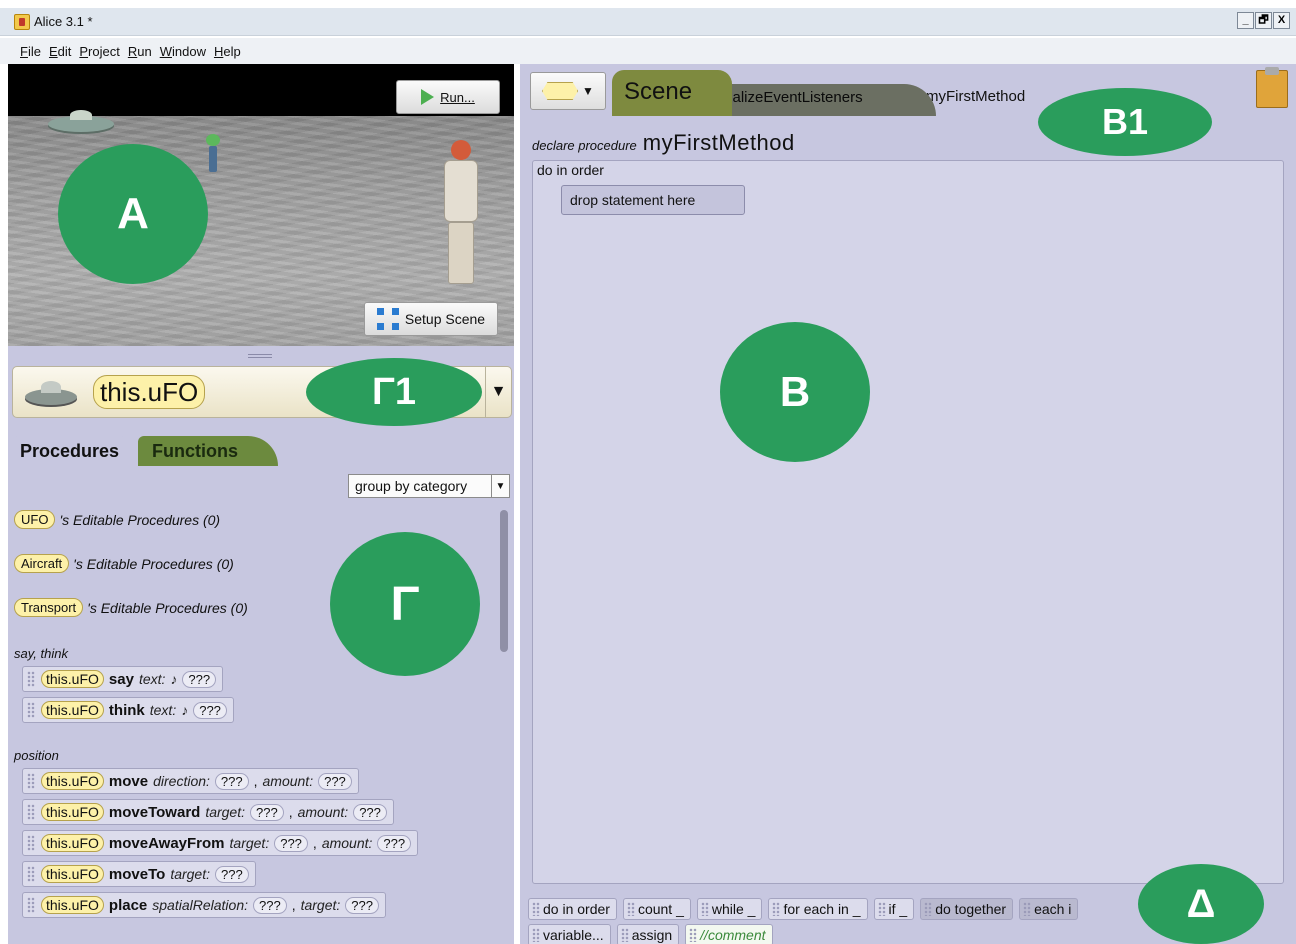 The image size is (1296, 944). Describe the element at coordinates (140, 51) in the screenshot. I see `menu-run: Run` at that location.